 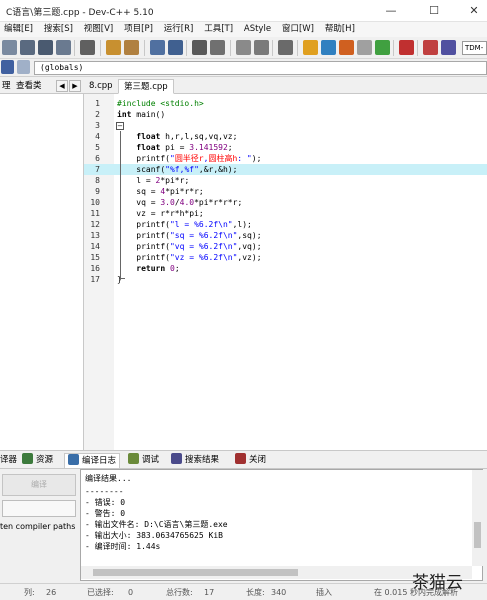 I want to click on recompile-button: 编译, so click(x=39, y=485).